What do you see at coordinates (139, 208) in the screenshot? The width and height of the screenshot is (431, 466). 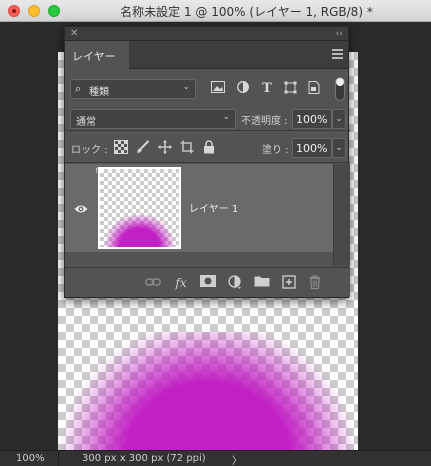 I see `layer-thumbnail` at bounding box center [139, 208].